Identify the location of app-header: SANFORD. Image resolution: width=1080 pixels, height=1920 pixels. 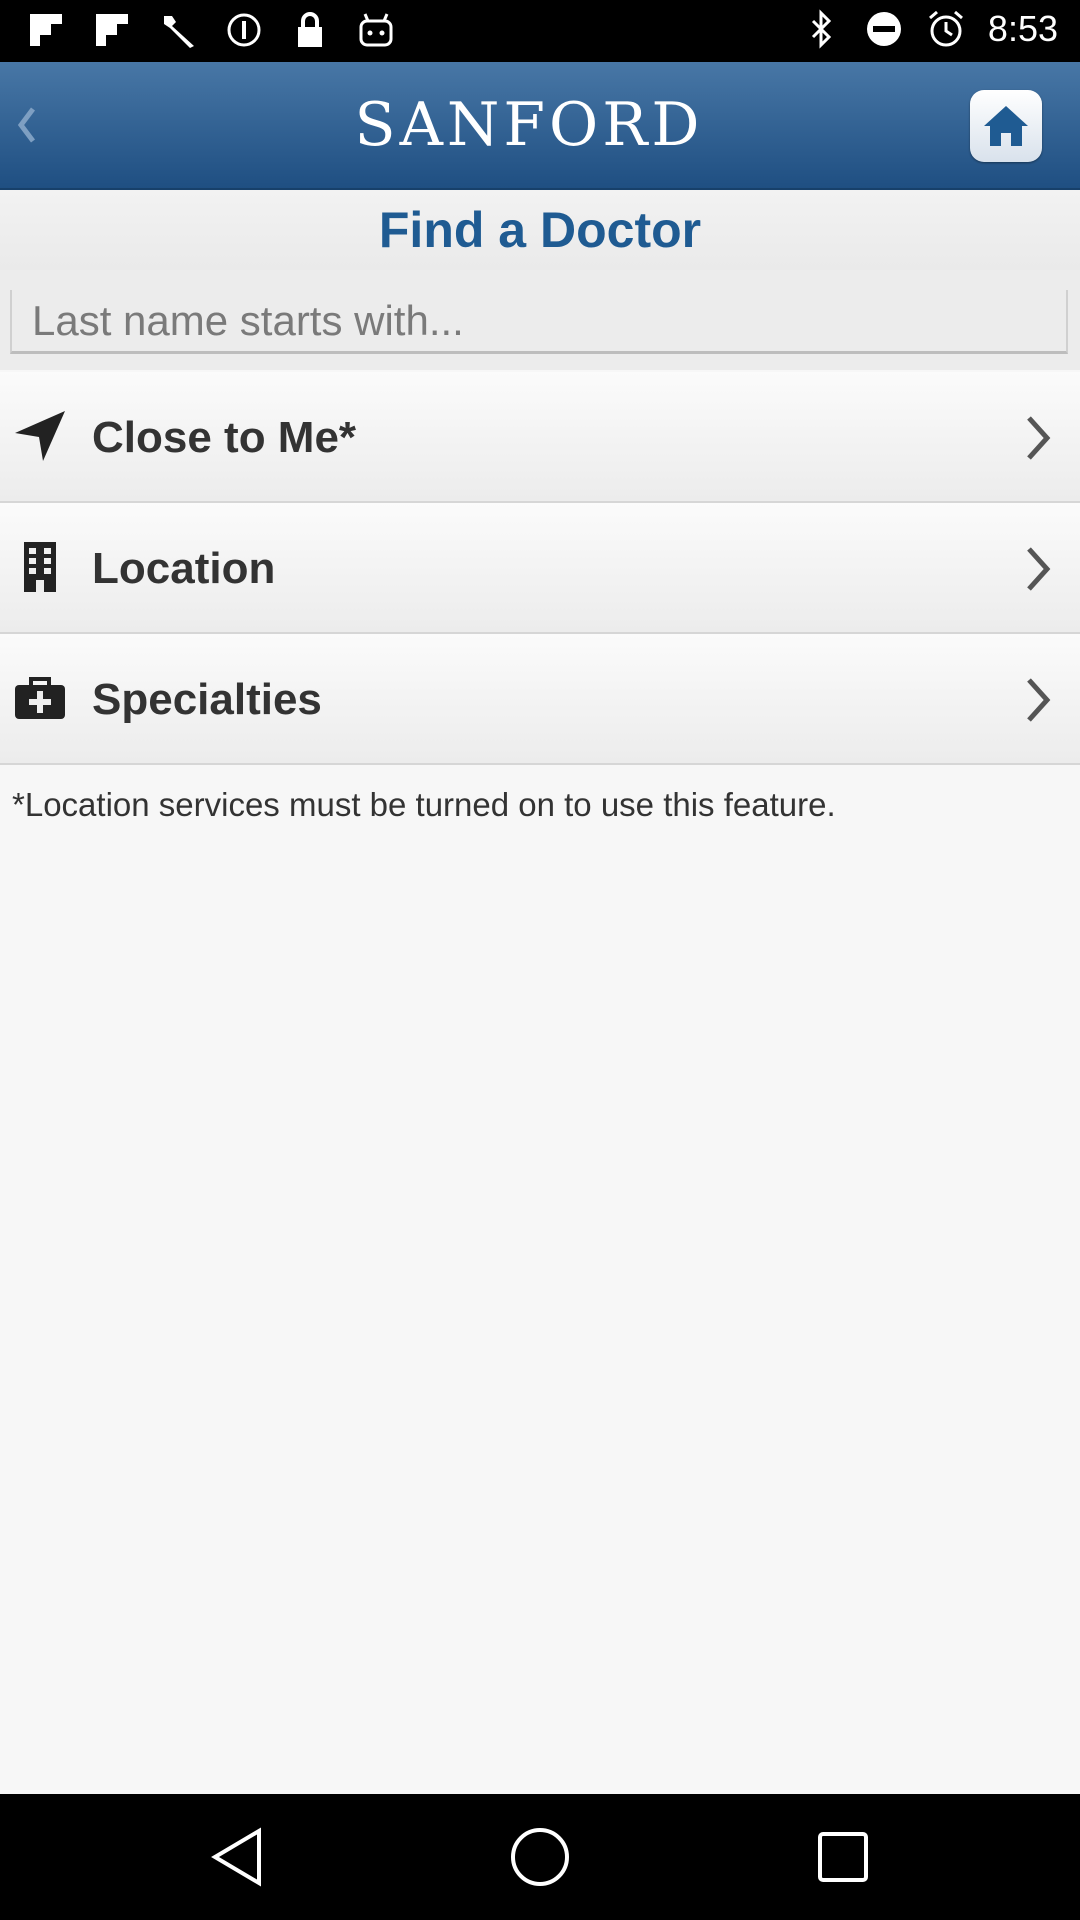
(540, 126).